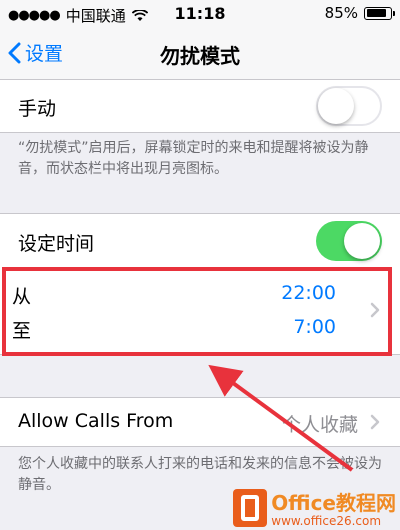  I want to click on battery-icon, so click(379, 13).